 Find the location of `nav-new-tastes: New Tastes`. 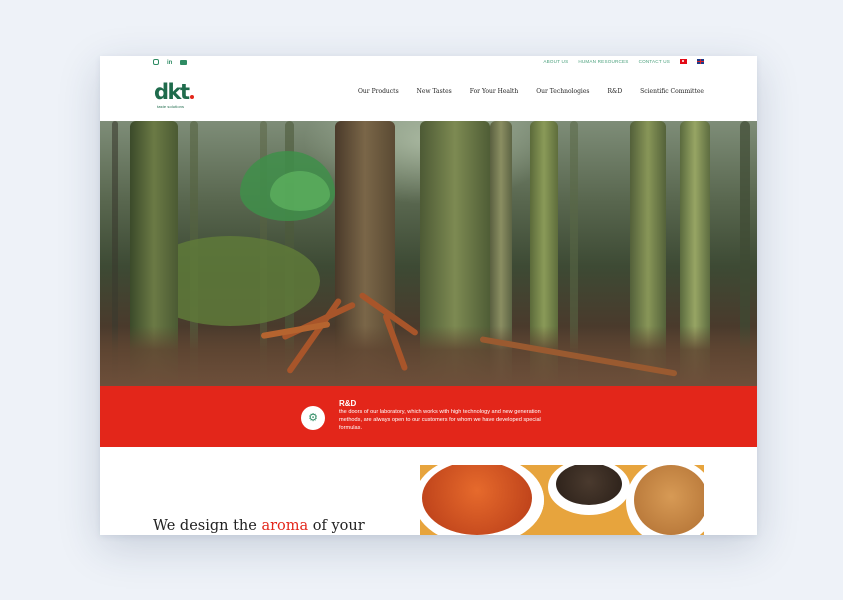

nav-new-tastes: New Tastes is located at coordinates (434, 91).